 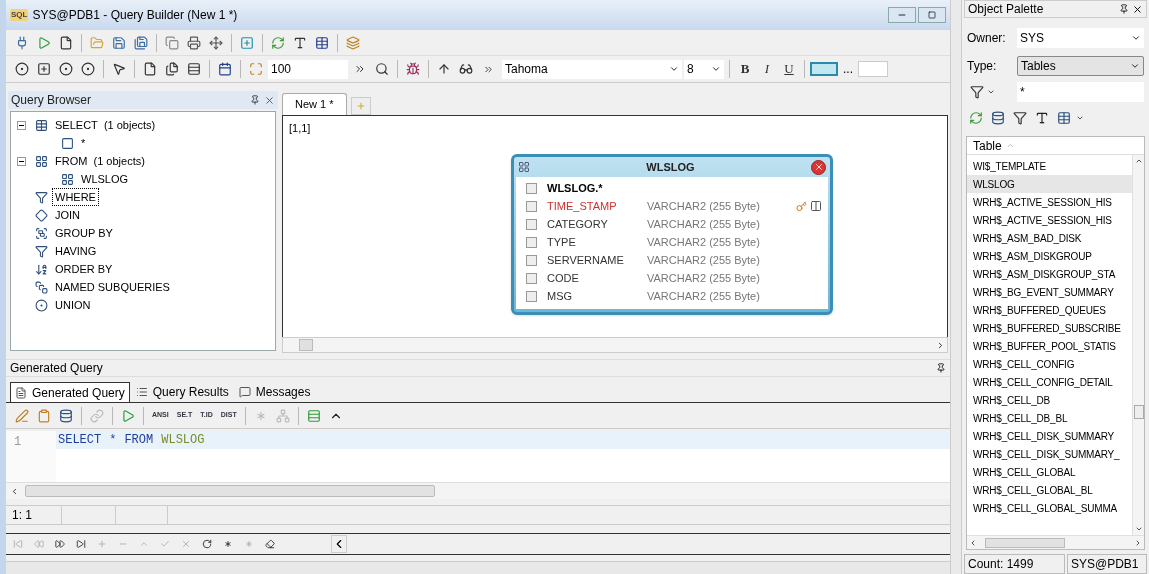 I want to click on row-count: Count: 1499, so click(x=1014, y=564).